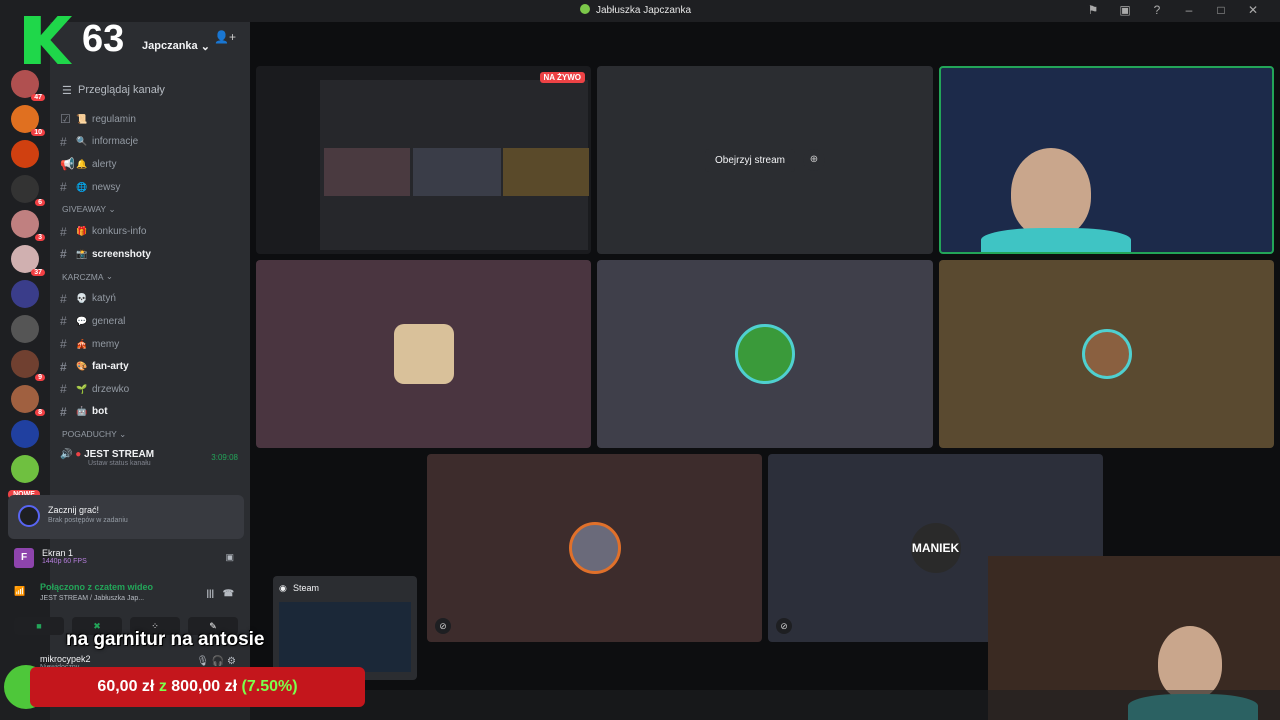  What do you see at coordinates (20, 591) in the screenshot?
I see `signal-icon: 📶` at bounding box center [20, 591].